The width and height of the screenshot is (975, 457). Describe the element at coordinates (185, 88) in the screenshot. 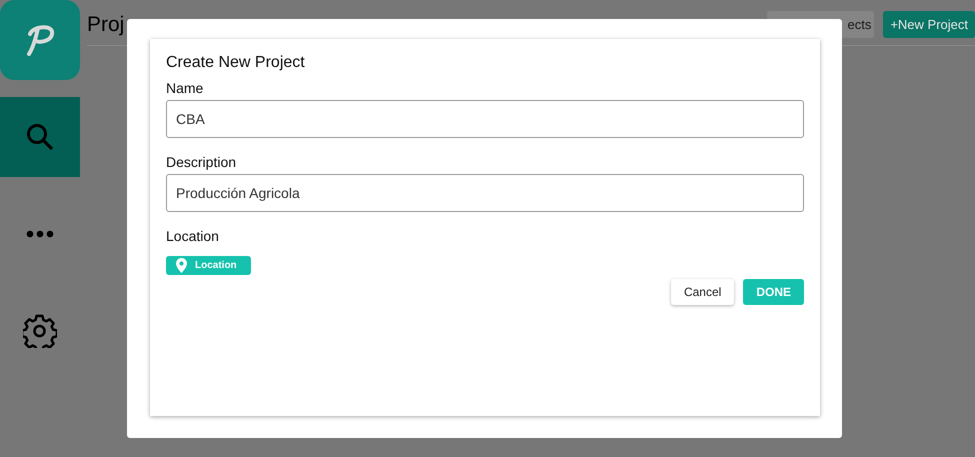

I see `field-label: Name` at that location.